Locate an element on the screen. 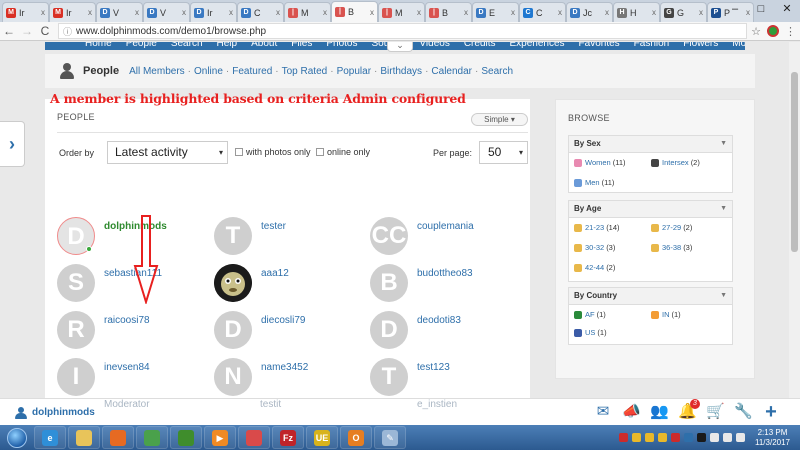  people-submenu-link: Online is located at coordinates (208, 71).